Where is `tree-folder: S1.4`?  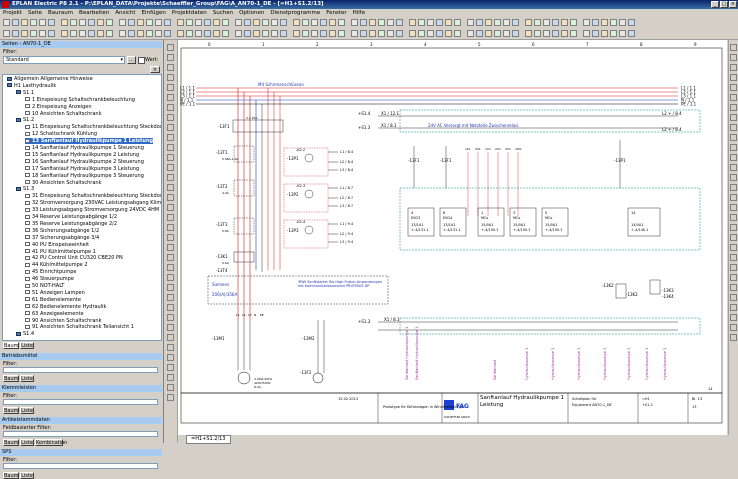
tree-folder: S1.4 is located at coordinates (25, 334).